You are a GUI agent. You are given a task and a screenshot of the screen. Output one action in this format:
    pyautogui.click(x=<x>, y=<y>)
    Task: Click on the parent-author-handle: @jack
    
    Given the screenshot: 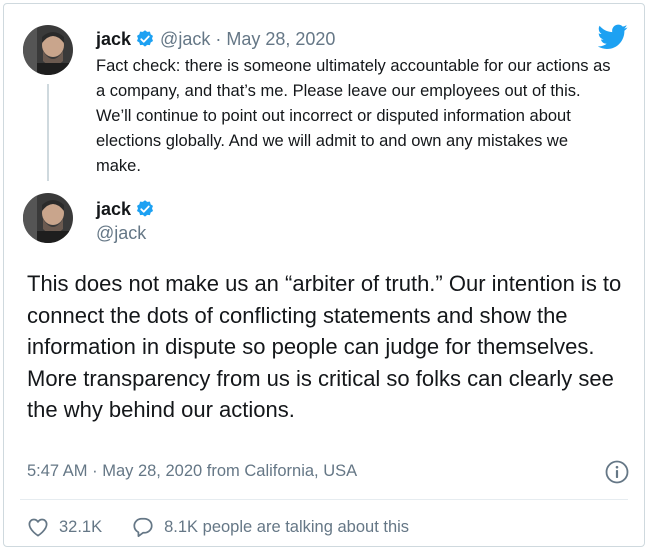 What is the action you would take?
    pyautogui.click(x=185, y=39)
    